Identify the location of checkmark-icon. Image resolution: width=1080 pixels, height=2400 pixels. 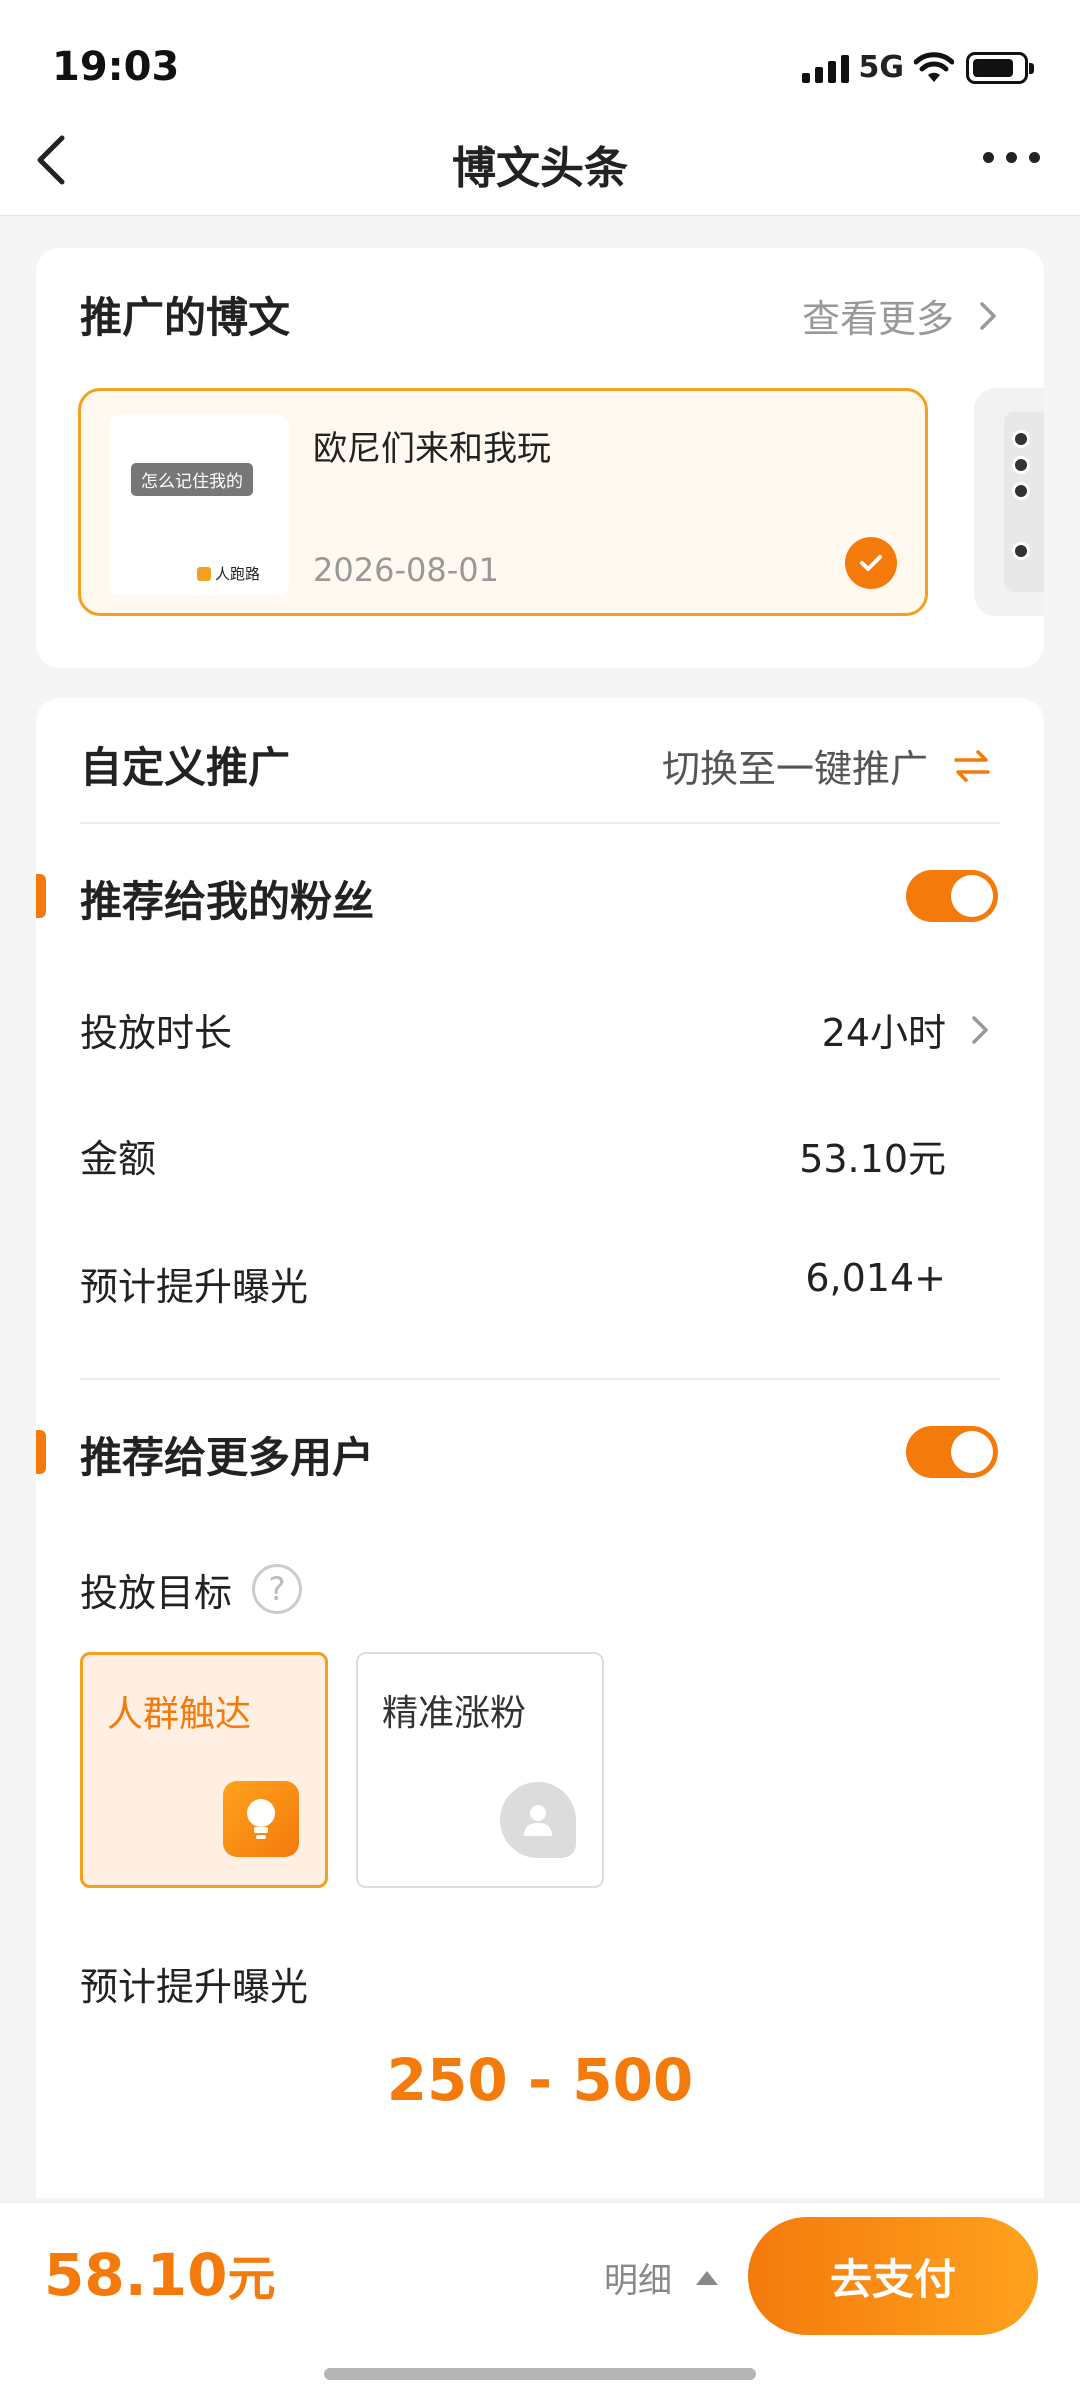
(871, 563).